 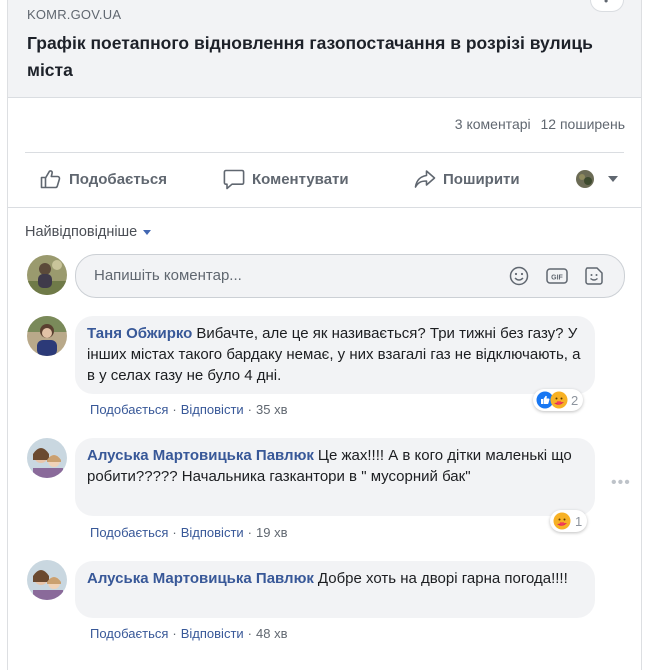 I want to click on reaction-summary: 2, so click(x=558, y=400).